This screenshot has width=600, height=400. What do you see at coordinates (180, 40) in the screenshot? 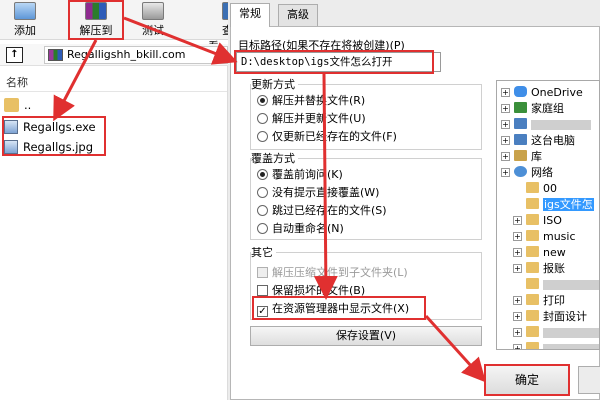
I see `arrow-extract-to-path` at bounding box center [180, 40].